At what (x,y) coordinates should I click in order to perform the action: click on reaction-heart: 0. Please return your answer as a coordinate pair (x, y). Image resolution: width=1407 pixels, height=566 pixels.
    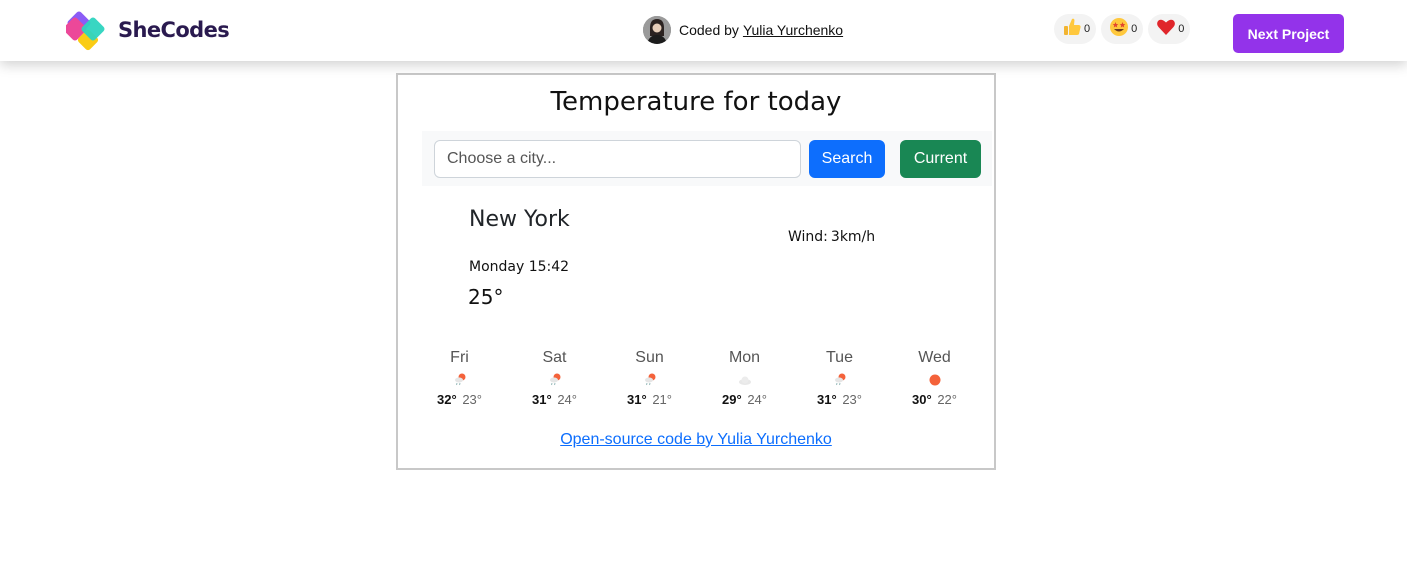
    Looking at the image, I should click on (1169, 29).